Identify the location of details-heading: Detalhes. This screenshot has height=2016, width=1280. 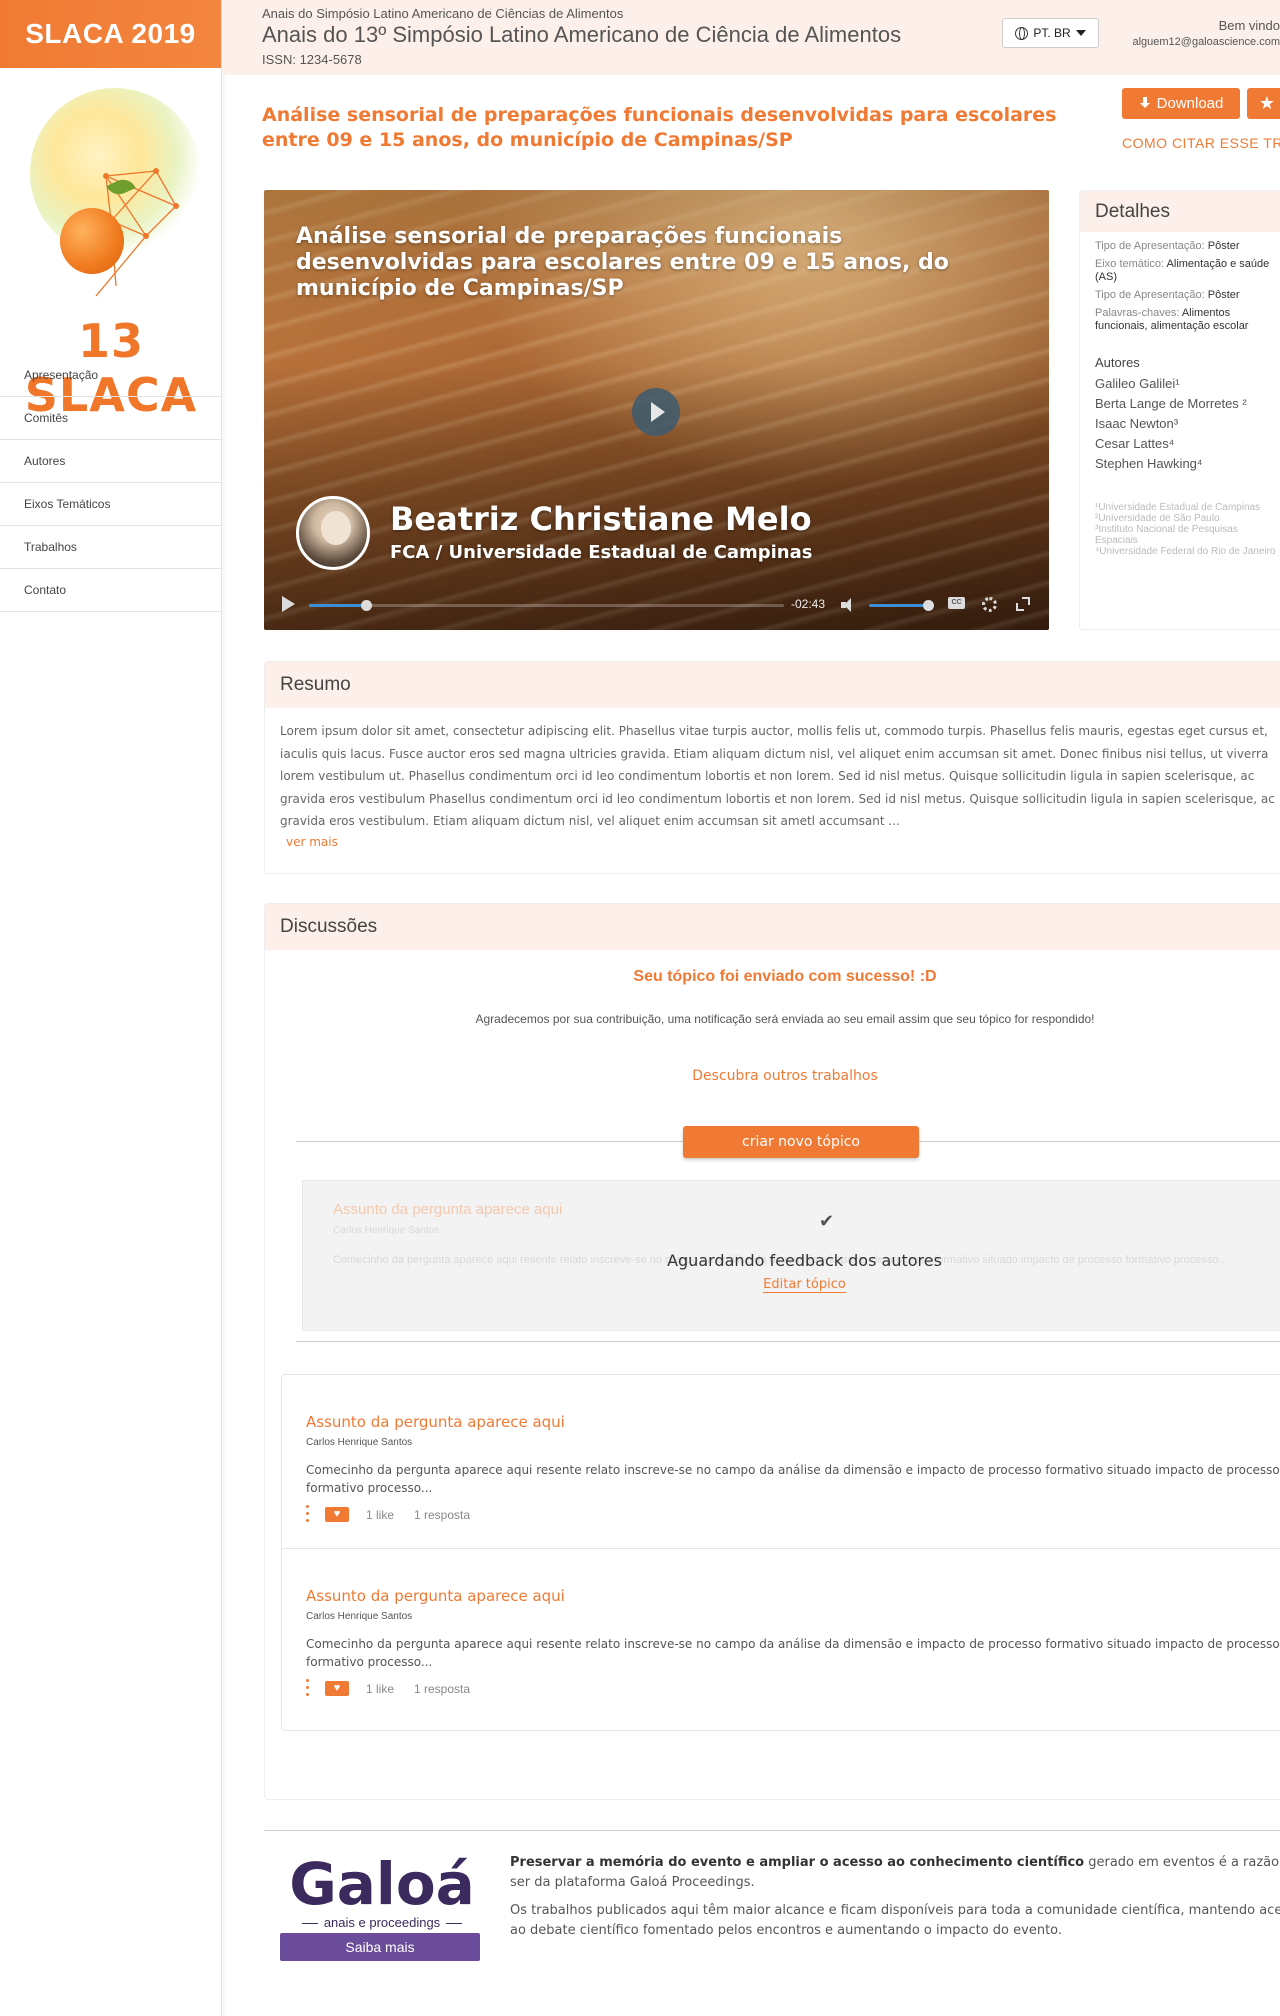
(1180, 211).